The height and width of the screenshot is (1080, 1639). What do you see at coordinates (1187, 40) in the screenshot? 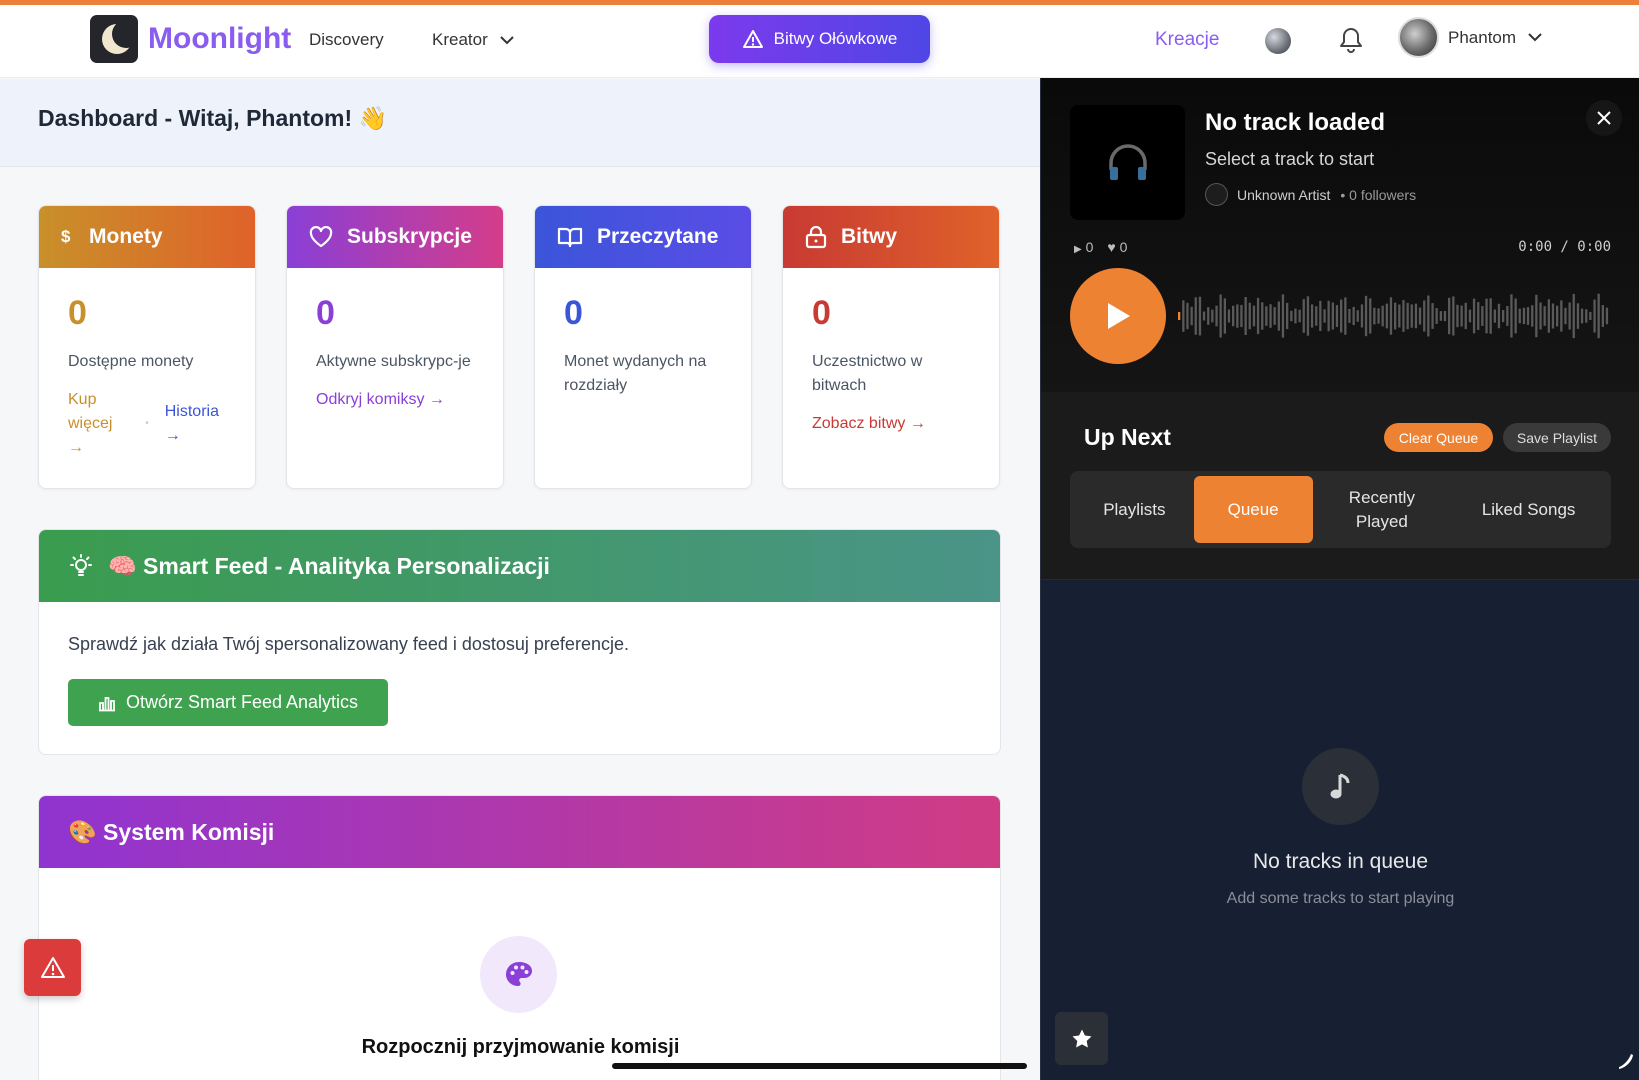
I see `nav-link-kreacje: Kreacje` at bounding box center [1187, 40].